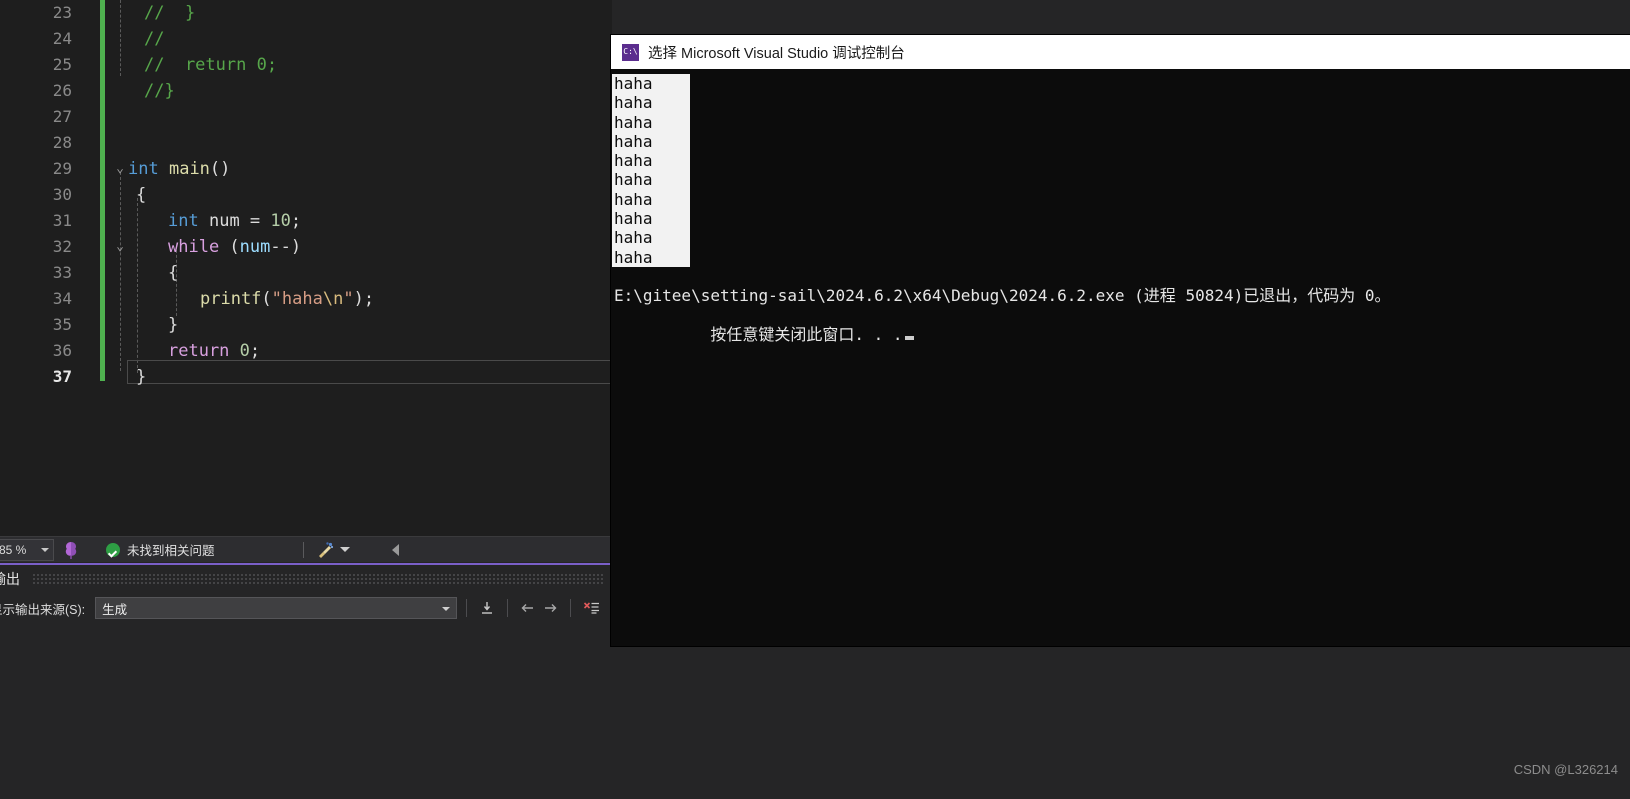 This screenshot has height=799, width=1630. I want to click on code-cleanup-button, so click(333, 549).